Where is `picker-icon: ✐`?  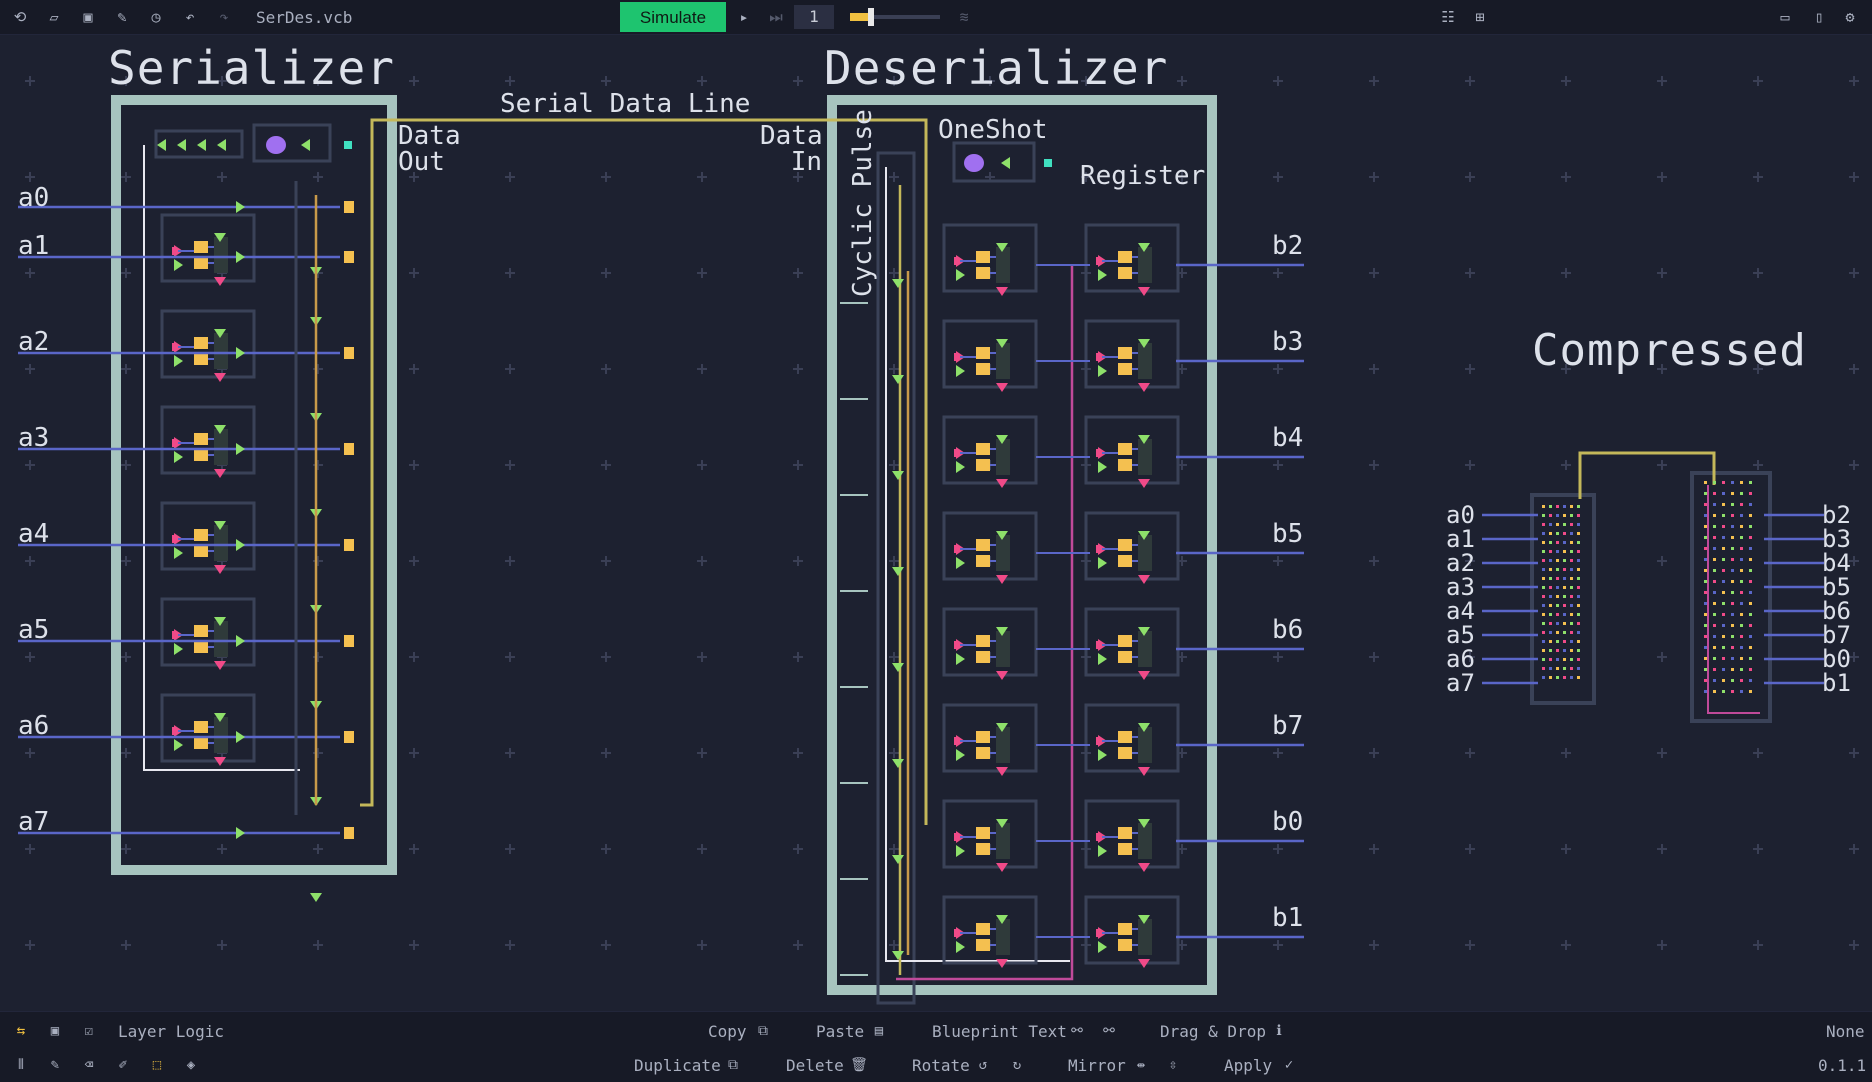
picker-icon: ✐ is located at coordinates (123, 1065).